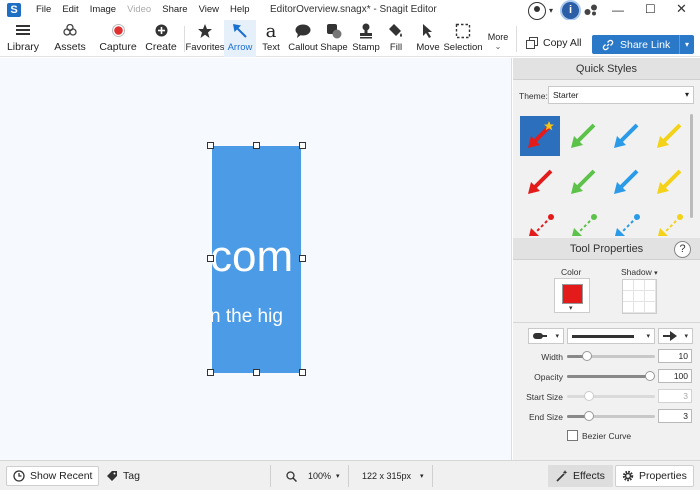  What do you see at coordinates (618, 10) in the screenshot?
I see `minimize-button: —` at bounding box center [618, 10].